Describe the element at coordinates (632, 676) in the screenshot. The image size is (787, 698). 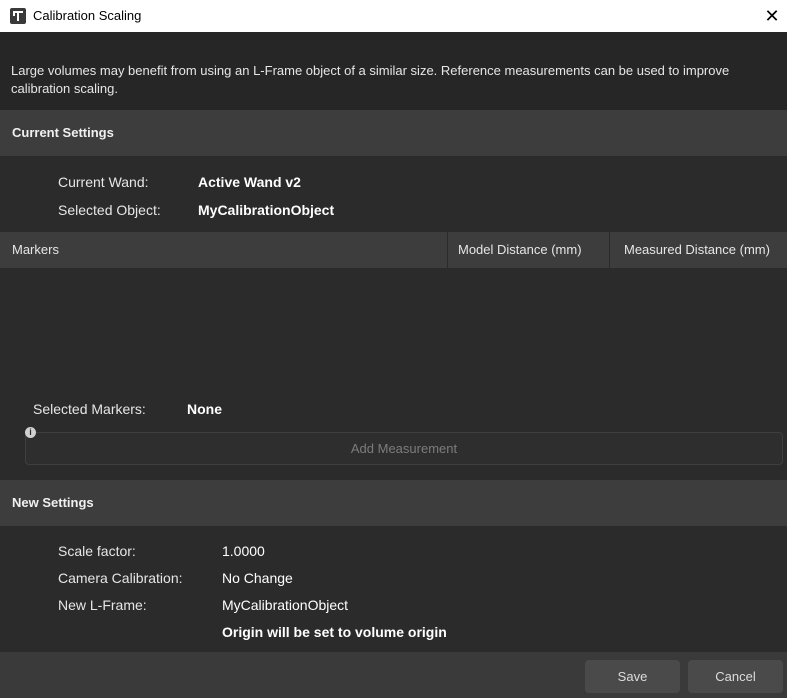
I see `save-button: Save` at that location.